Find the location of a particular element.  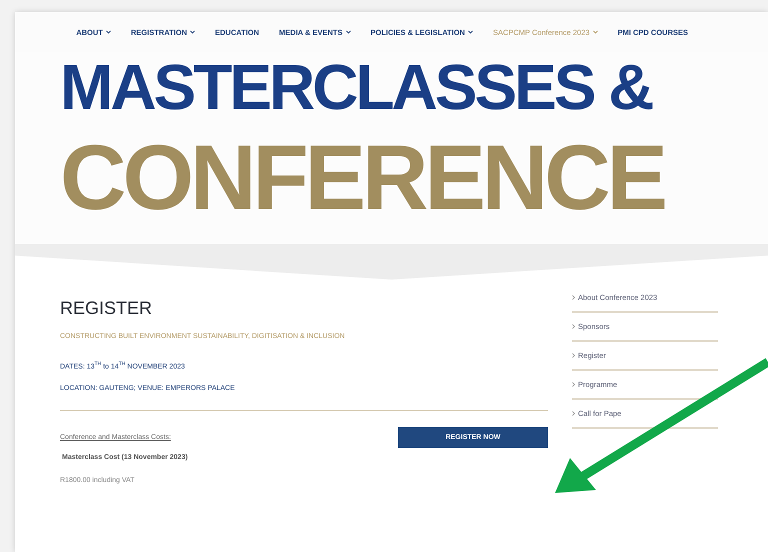

page-title: REGISTER is located at coordinates (107, 308).